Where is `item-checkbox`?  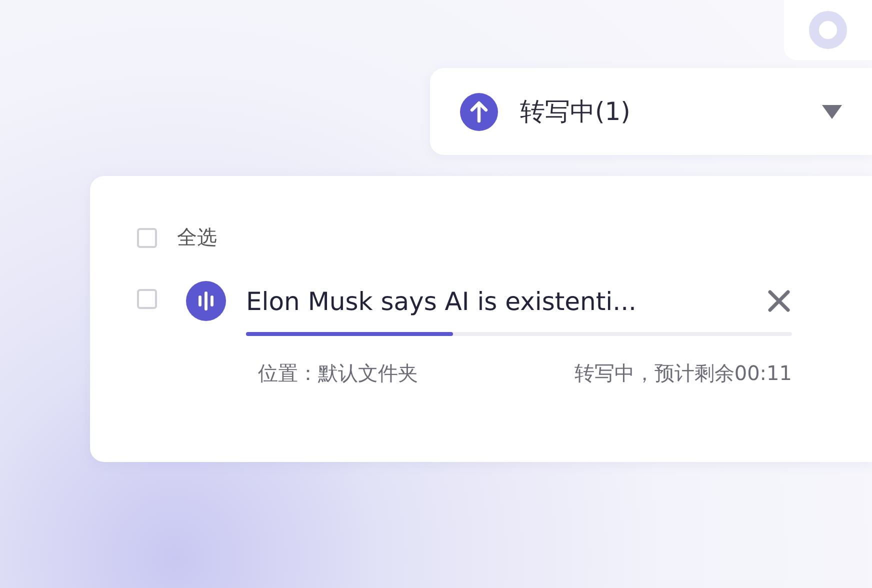
item-checkbox is located at coordinates (147, 299).